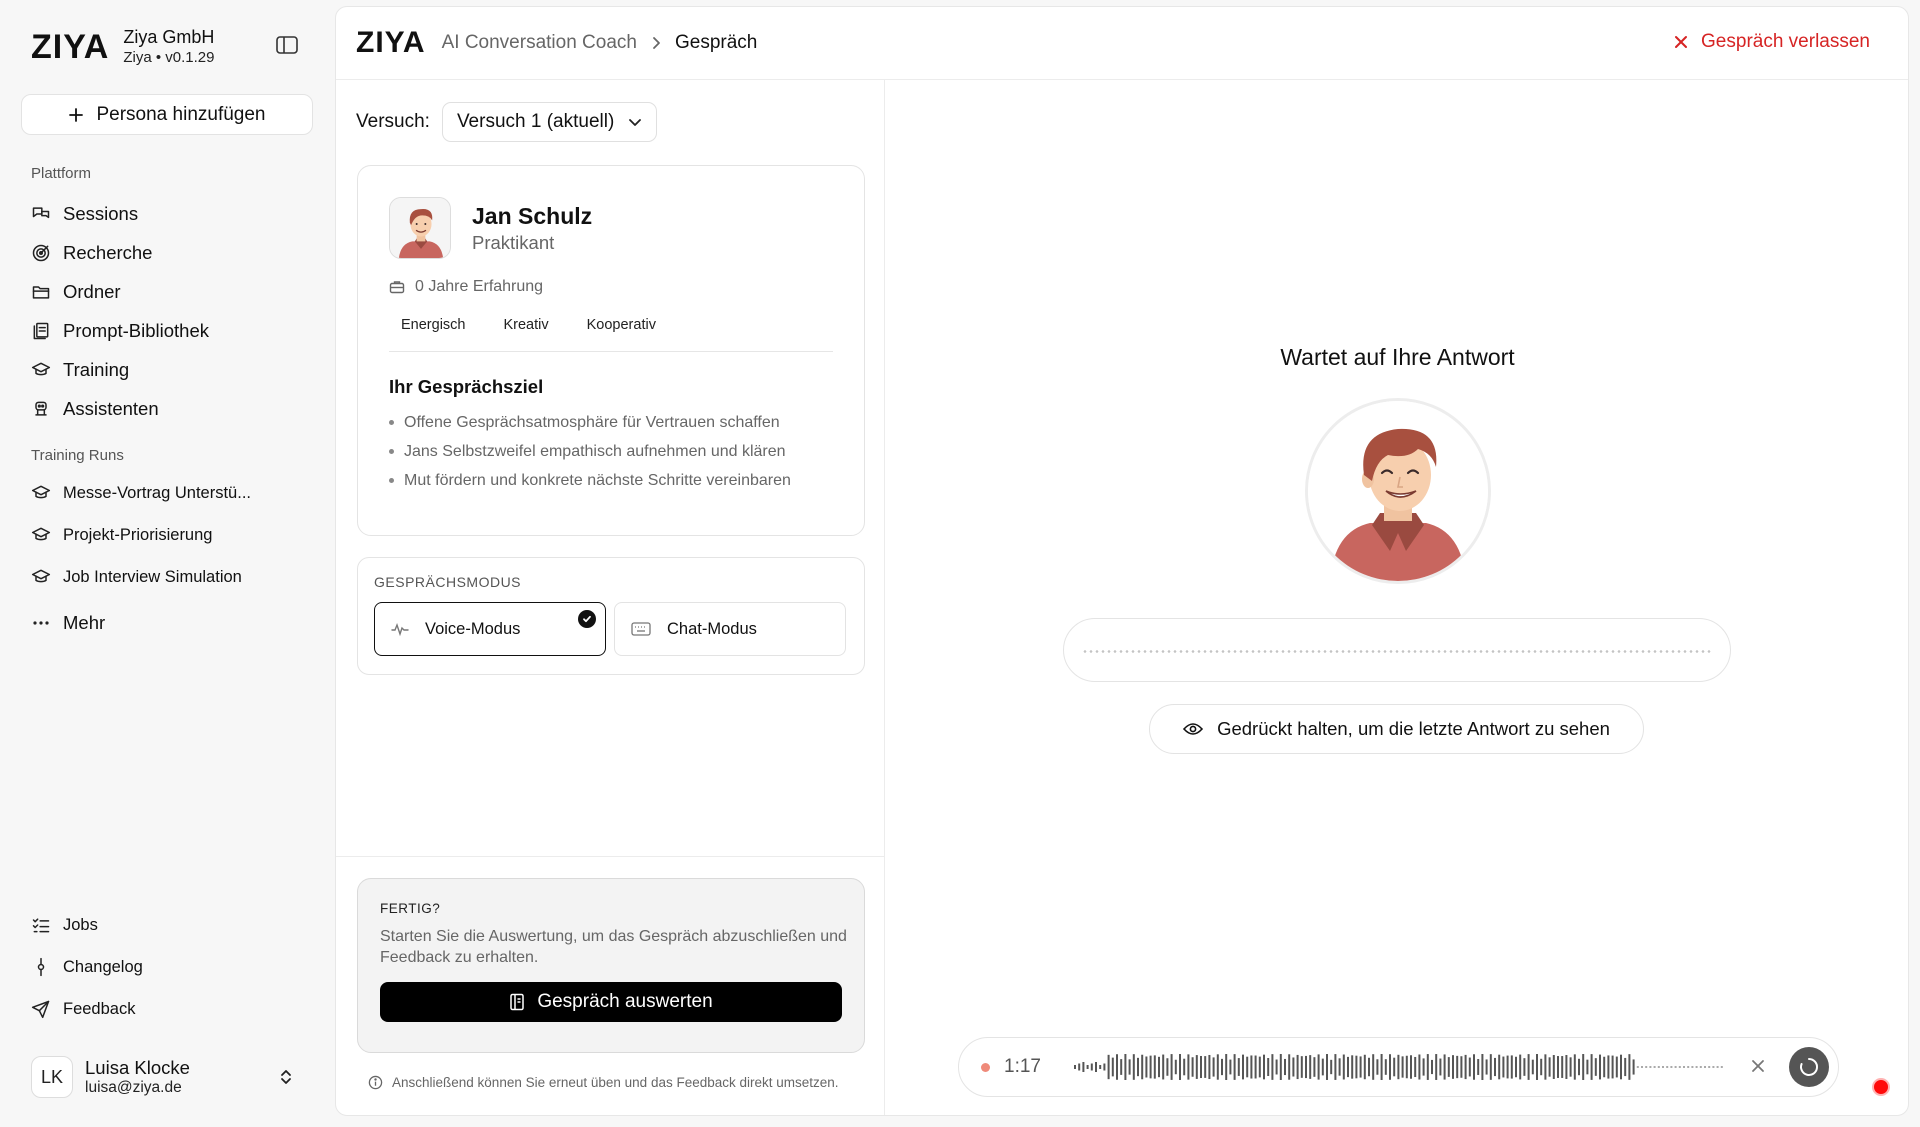  I want to click on sidebar-item-label: Jobs, so click(80, 924).